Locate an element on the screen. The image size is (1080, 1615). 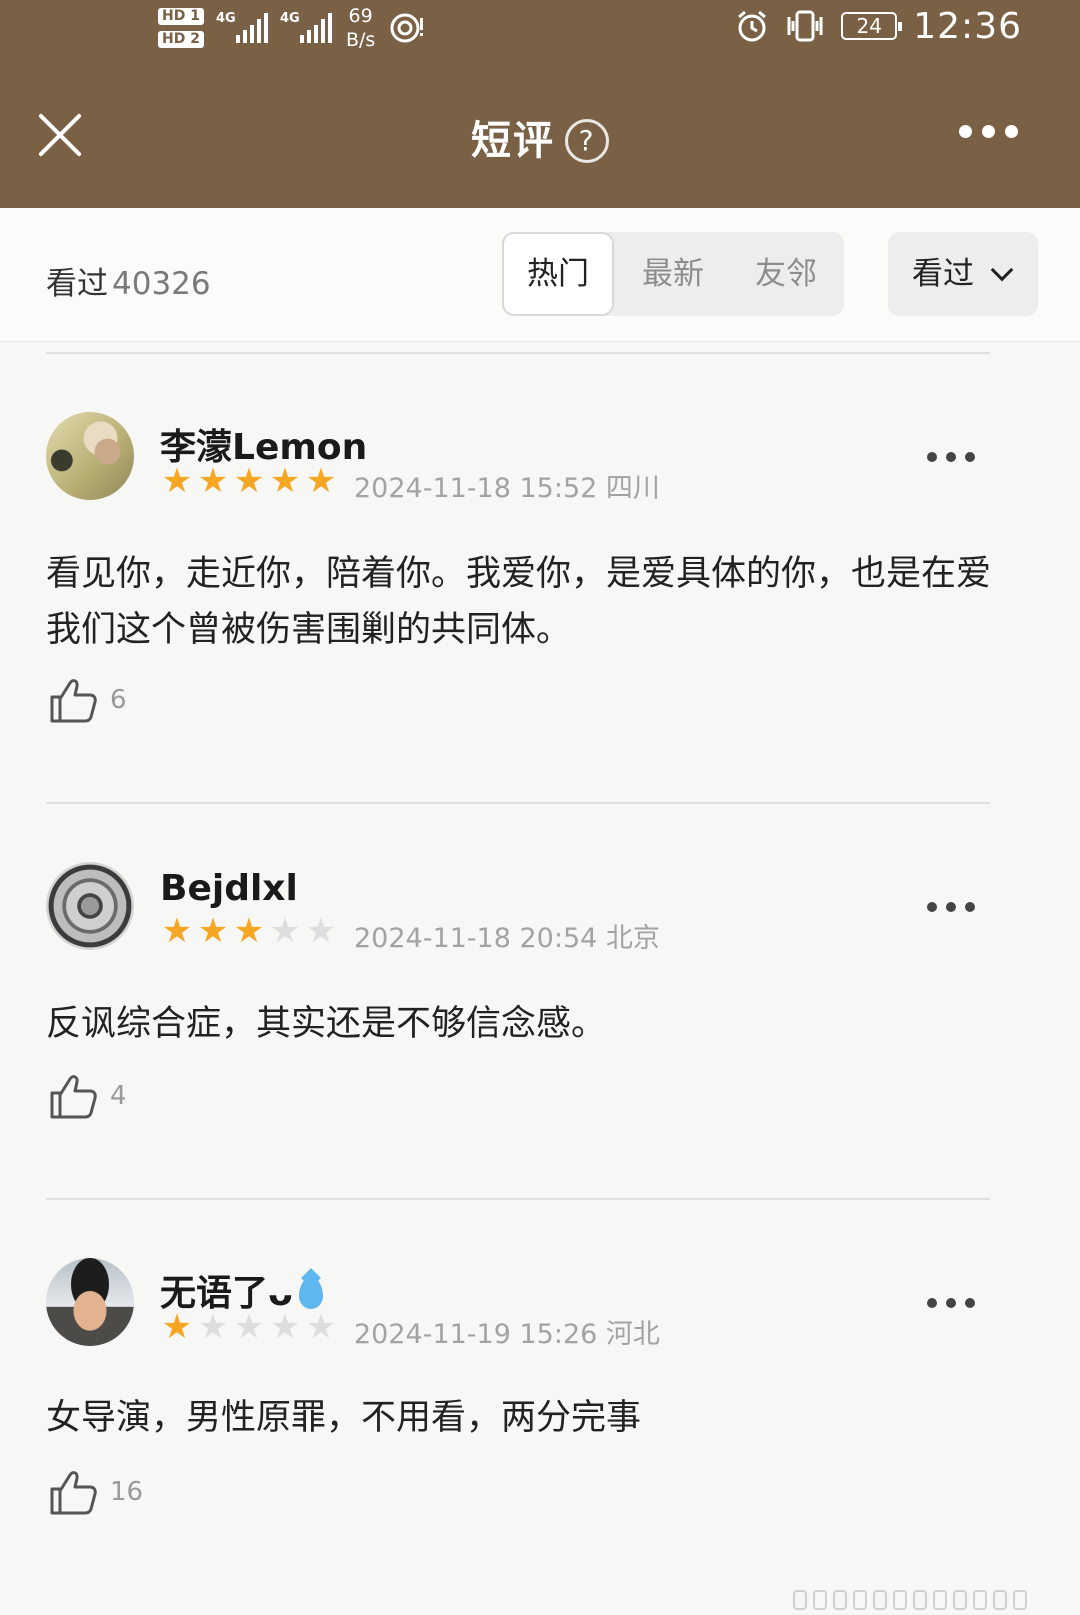
status-bar: HD 1 HD 2 4G 4G 69 B/s 24 12:36 is located at coordinates (540, 30).